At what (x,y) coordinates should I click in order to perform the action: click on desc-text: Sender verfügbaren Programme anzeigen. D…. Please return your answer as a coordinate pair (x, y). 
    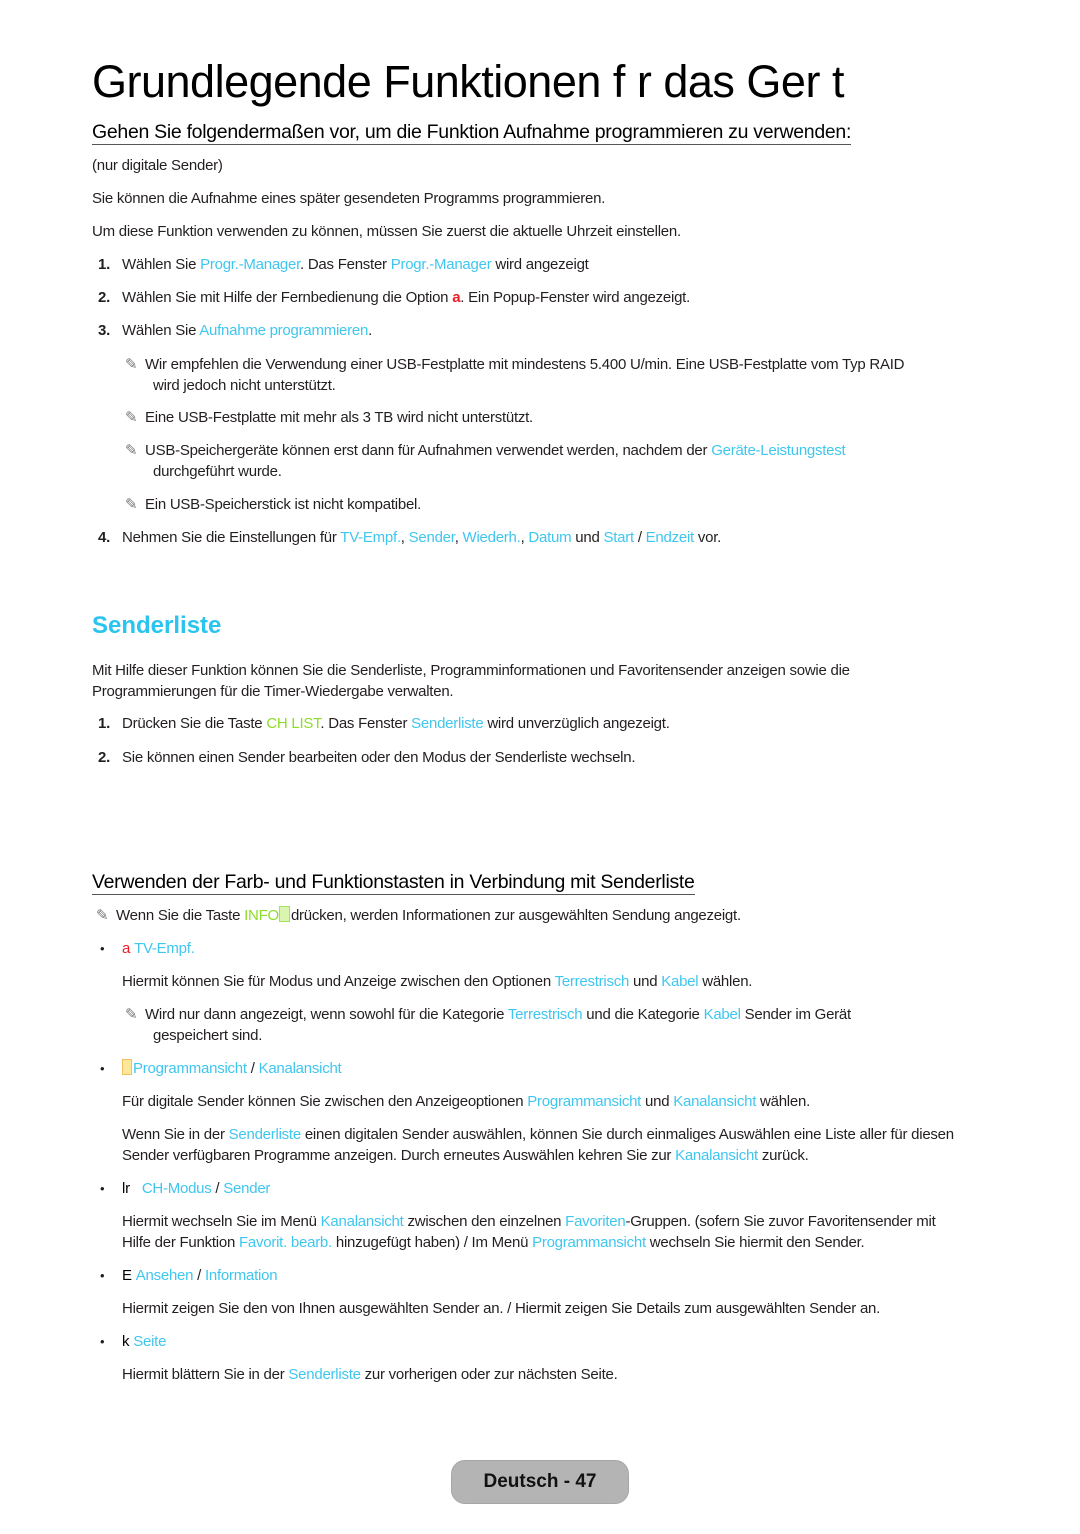
    Looking at the image, I should click on (399, 1155).